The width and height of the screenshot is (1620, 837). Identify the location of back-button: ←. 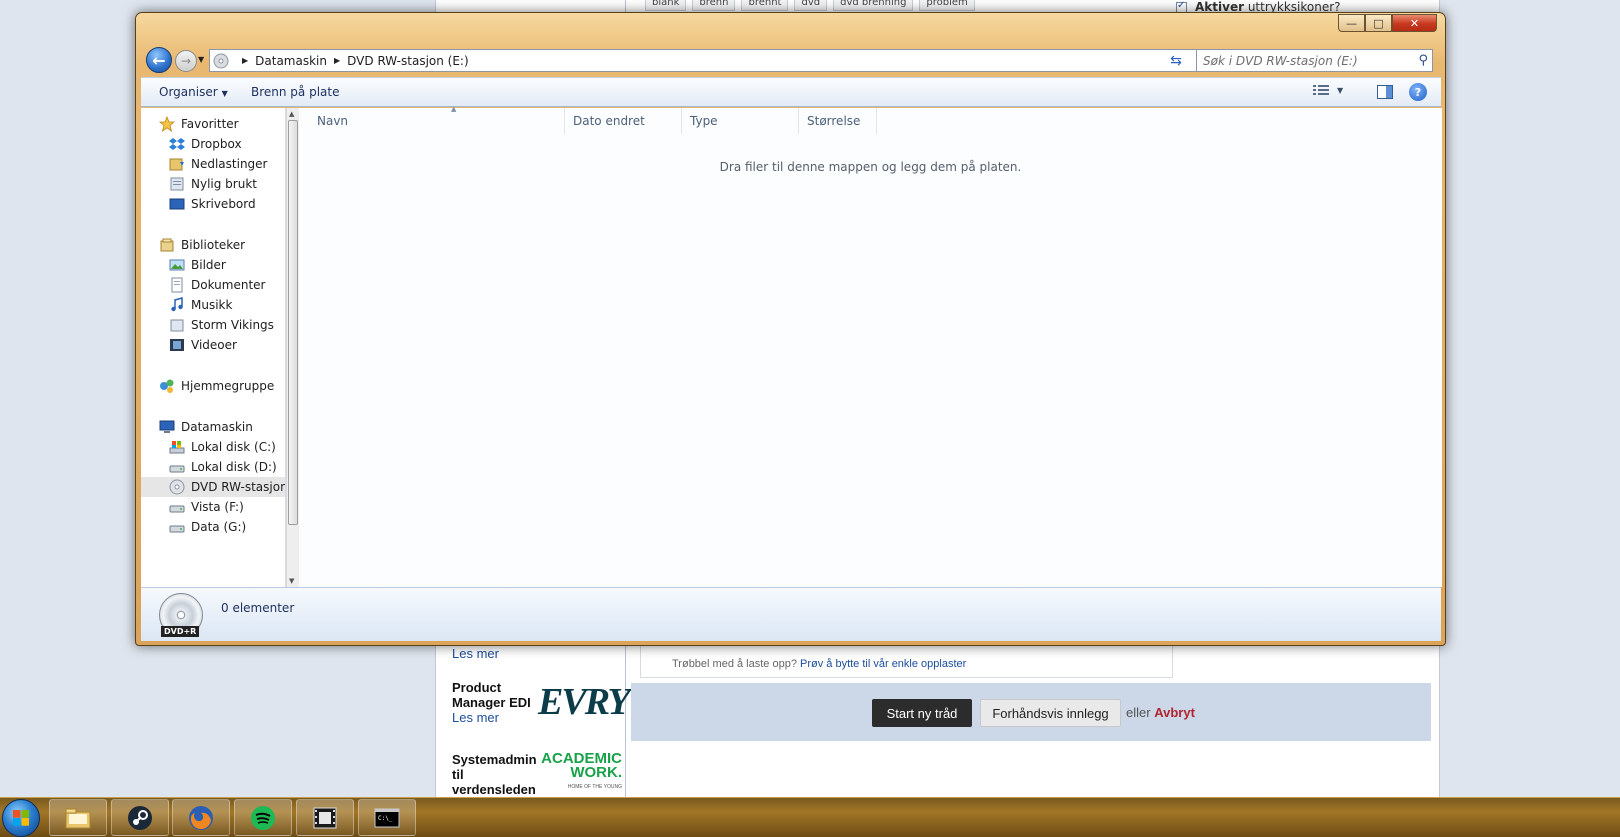
(159, 60).